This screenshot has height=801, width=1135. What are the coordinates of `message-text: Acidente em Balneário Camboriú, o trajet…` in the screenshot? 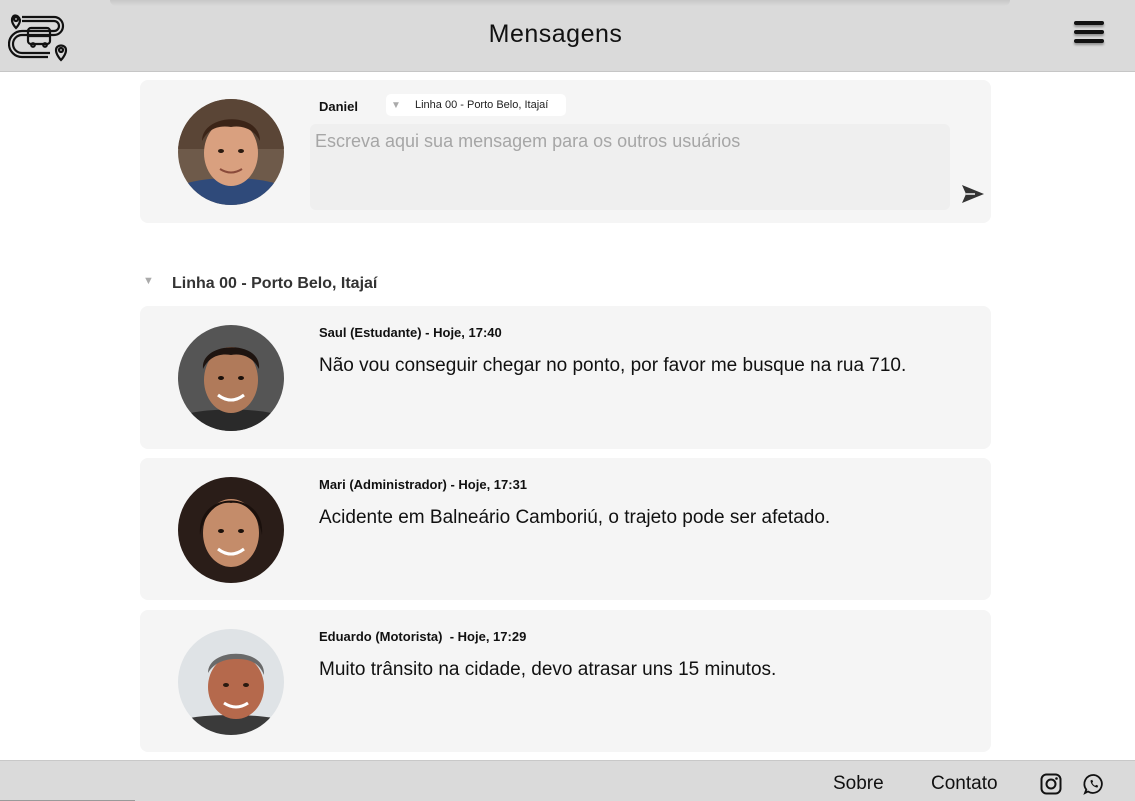 It's located at (575, 517).